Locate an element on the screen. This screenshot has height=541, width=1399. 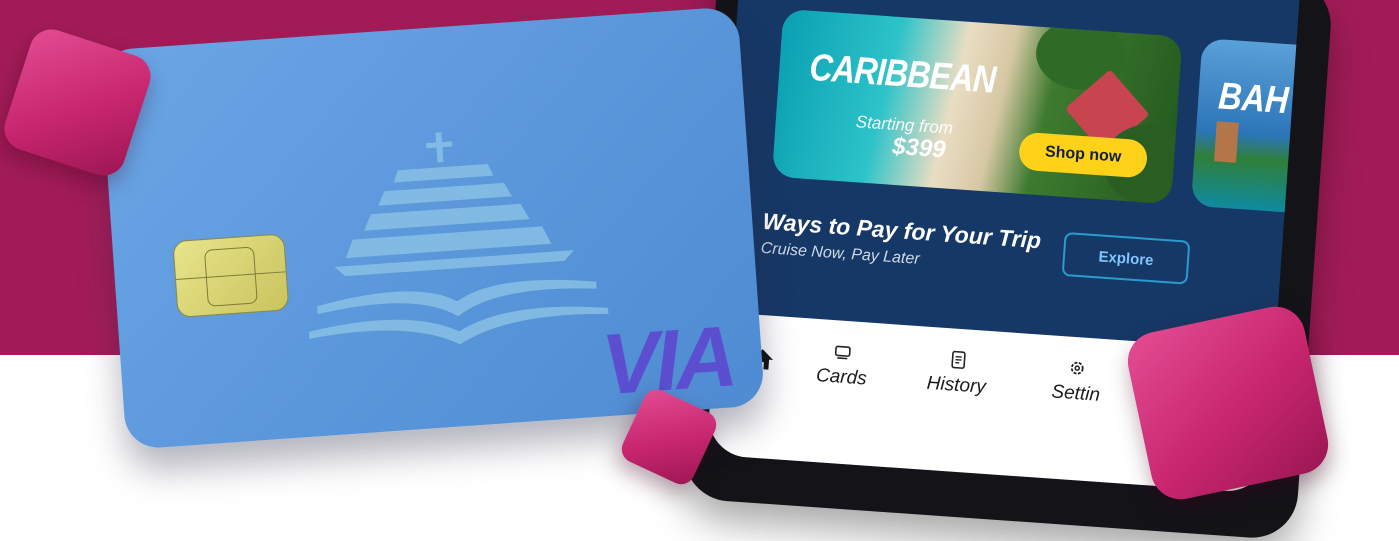
nav-item-label: History is located at coordinates (956, 386).